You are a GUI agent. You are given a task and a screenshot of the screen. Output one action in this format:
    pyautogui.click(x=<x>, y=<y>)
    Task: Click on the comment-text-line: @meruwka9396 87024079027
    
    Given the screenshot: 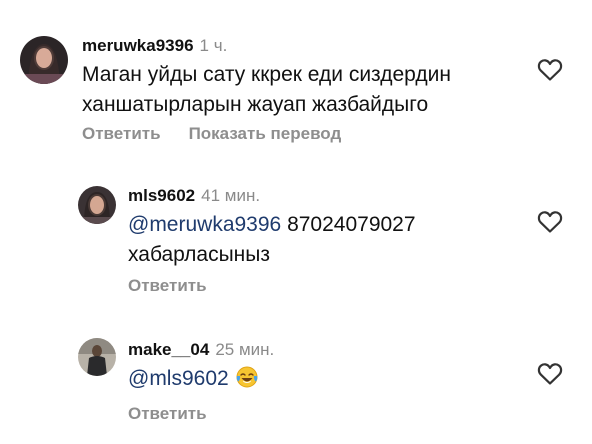 What is the action you would take?
    pyautogui.click(x=272, y=225)
    